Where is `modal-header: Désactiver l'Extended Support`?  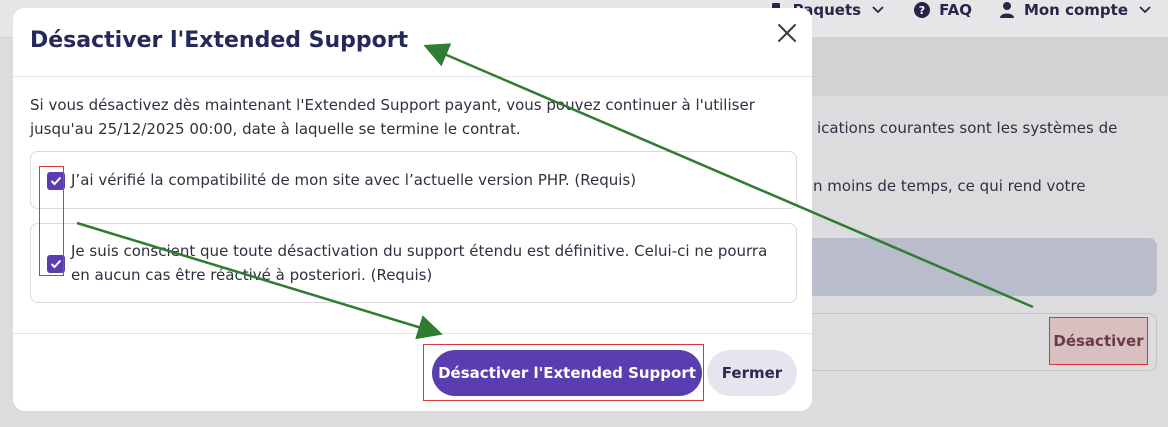
modal-header: Désactiver l'Extended Support is located at coordinates (412, 42).